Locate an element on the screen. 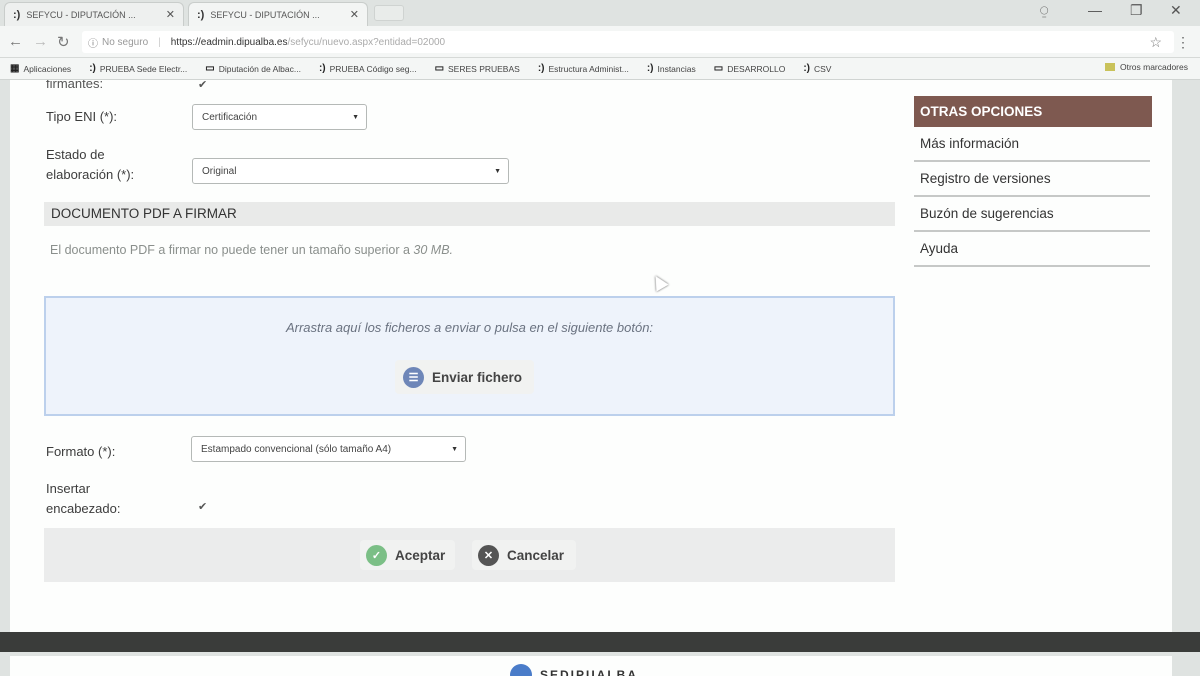 Image resolution: width=1200 pixels, height=676 pixels. browser-tab-1: :) SEFYCU - DIPUTACIÓN ... ✕ is located at coordinates (94, 14).